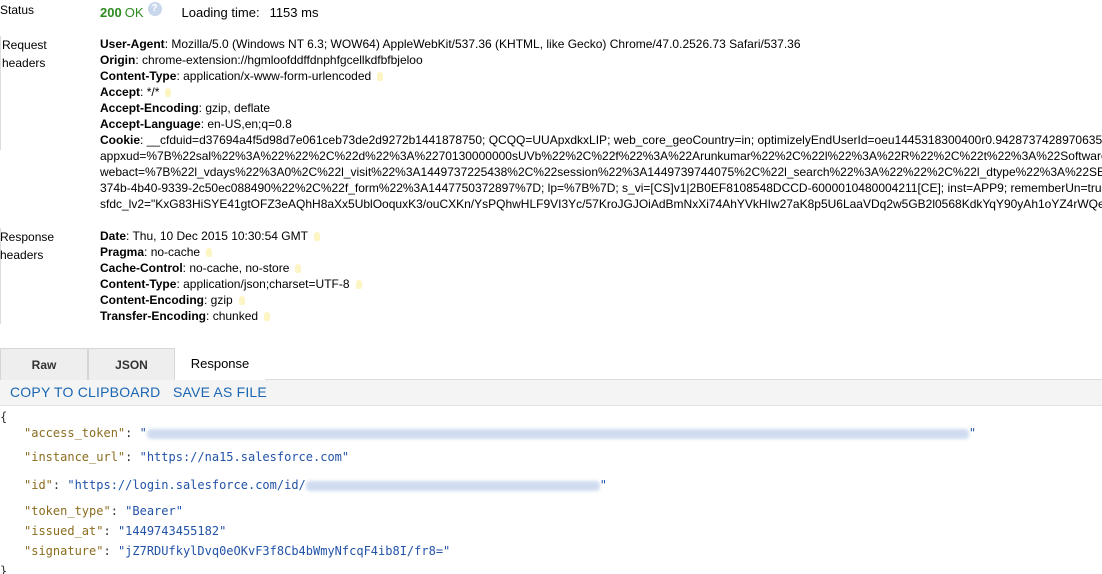 This screenshot has height=574, width=1102. I want to click on id-link: "https://login.salesforce.com/id/, so click(186, 485).